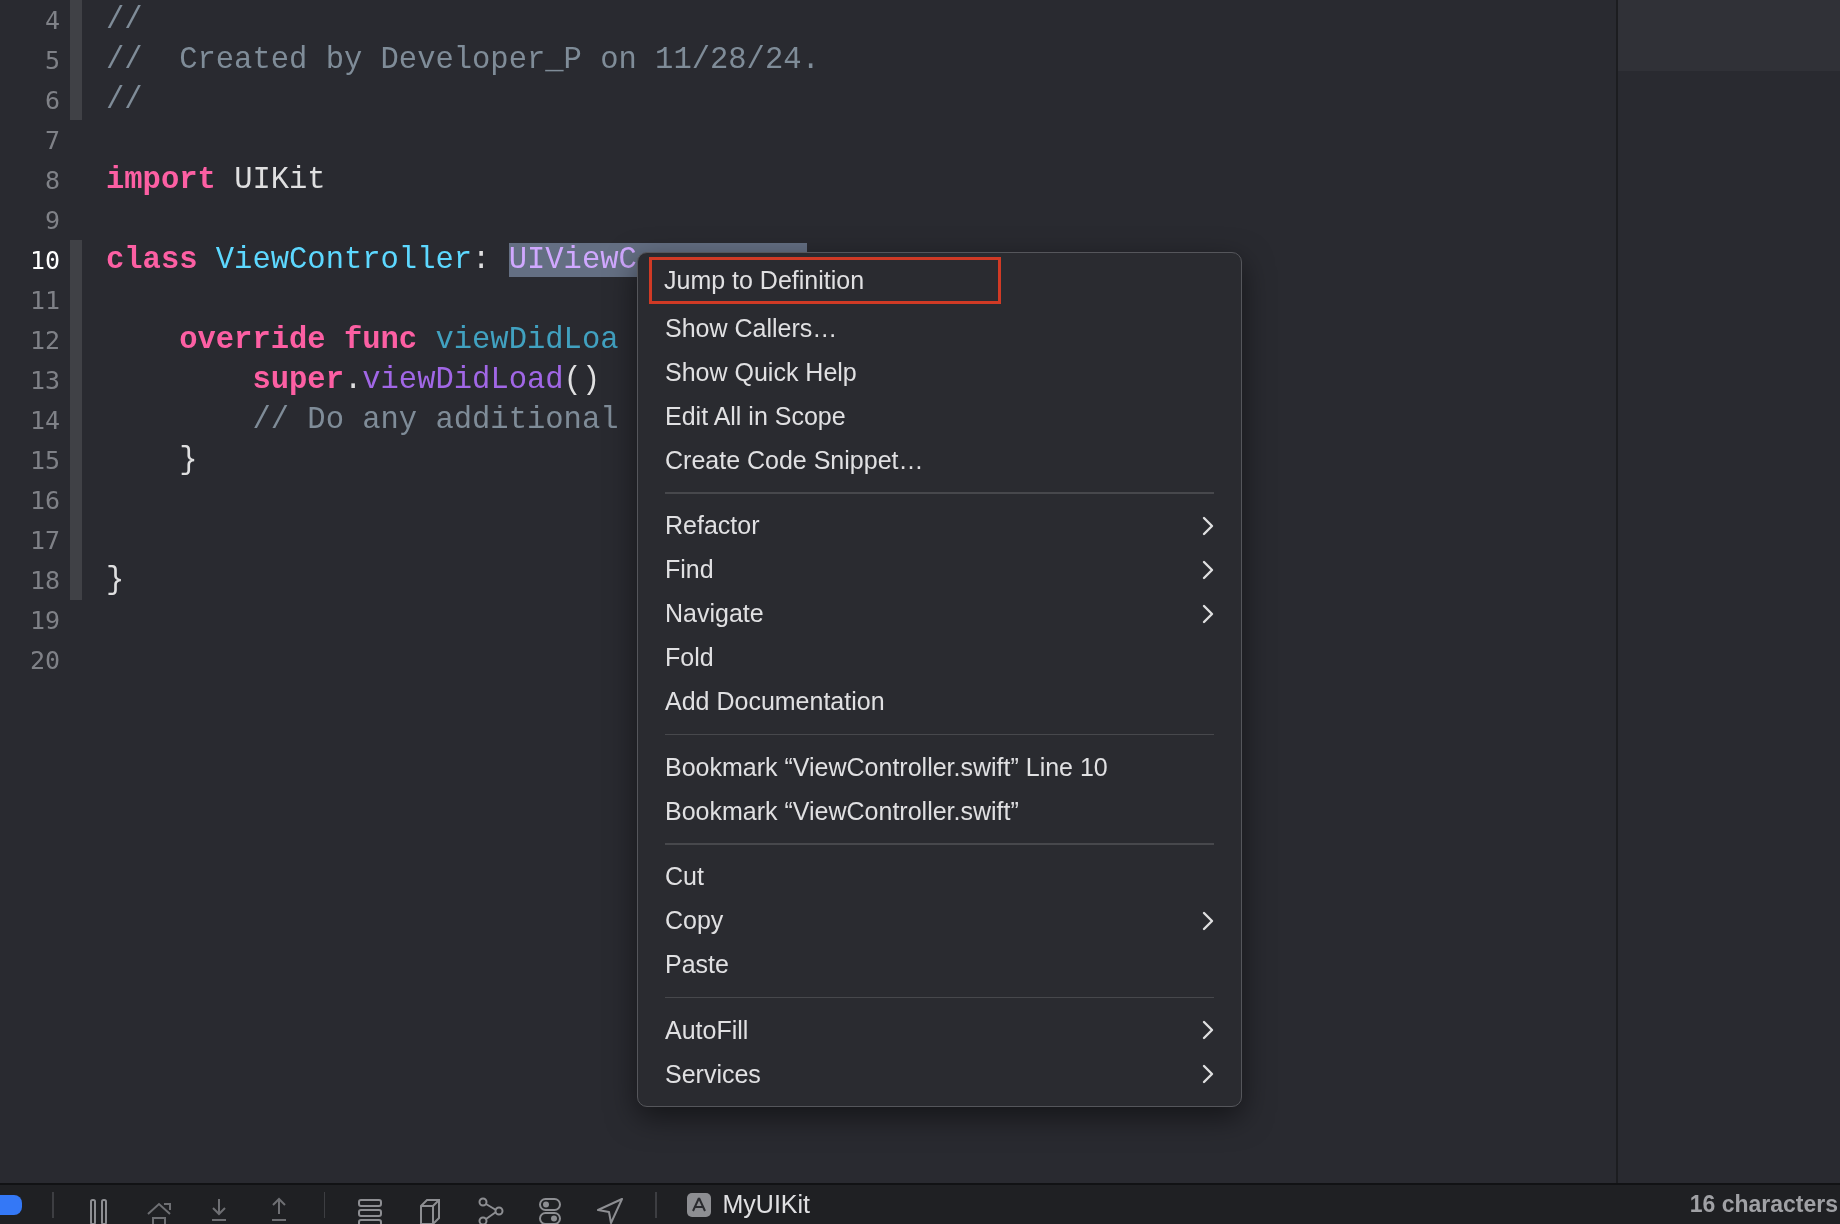 The image size is (1840, 1224). What do you see at coordinates (939, 525) in the screenshot?
I see `menu-item: Refactor` at bounding box center [939, 525].